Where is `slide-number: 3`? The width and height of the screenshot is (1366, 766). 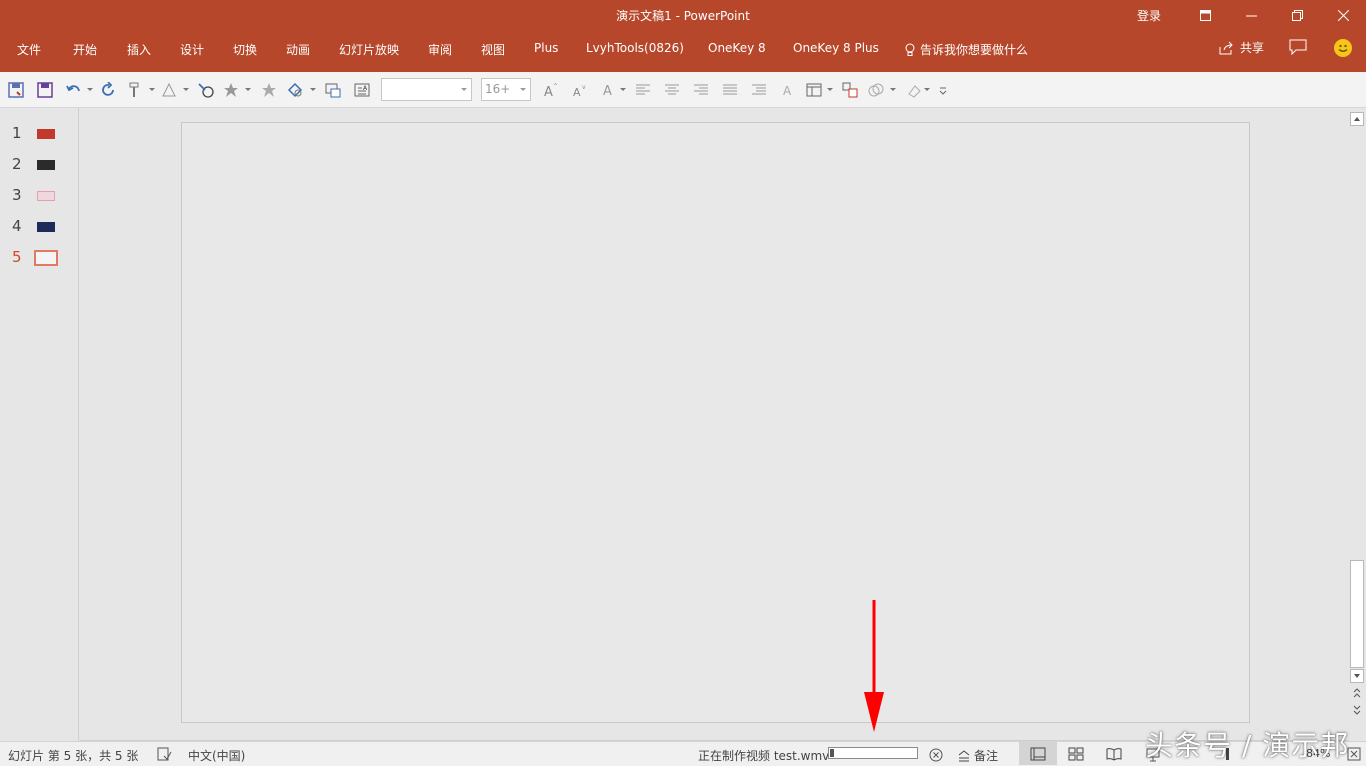
slide-number: 3 is located at coordinates (17, 195).